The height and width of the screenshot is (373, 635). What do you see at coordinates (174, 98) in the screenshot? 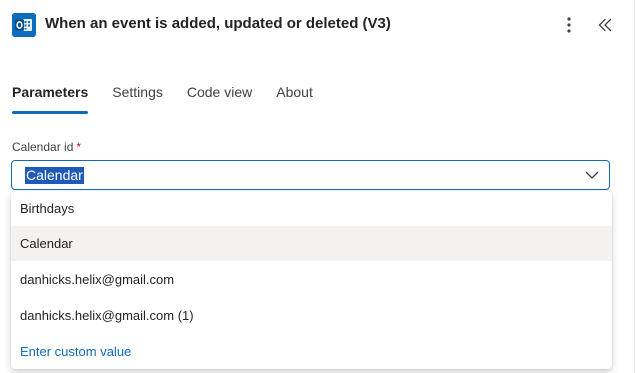
I see `tab-bar: Parameters Settings Code view About` at bounding box center [174, 98].